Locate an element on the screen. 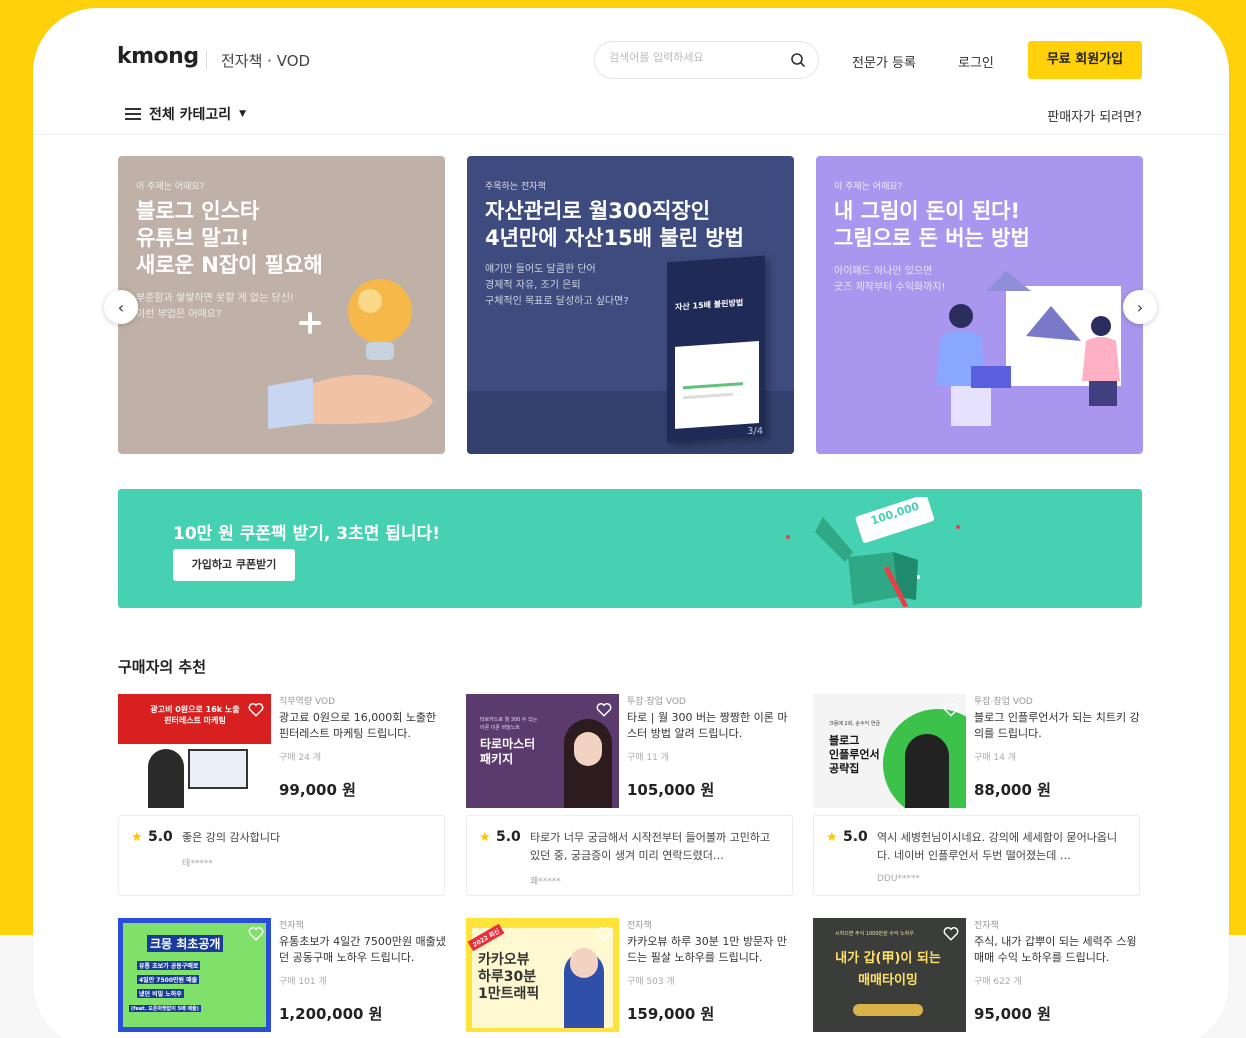 This screenshot has height=1038, width=1246. chevron-right-icon: › is located at coordinates (1140, 307).